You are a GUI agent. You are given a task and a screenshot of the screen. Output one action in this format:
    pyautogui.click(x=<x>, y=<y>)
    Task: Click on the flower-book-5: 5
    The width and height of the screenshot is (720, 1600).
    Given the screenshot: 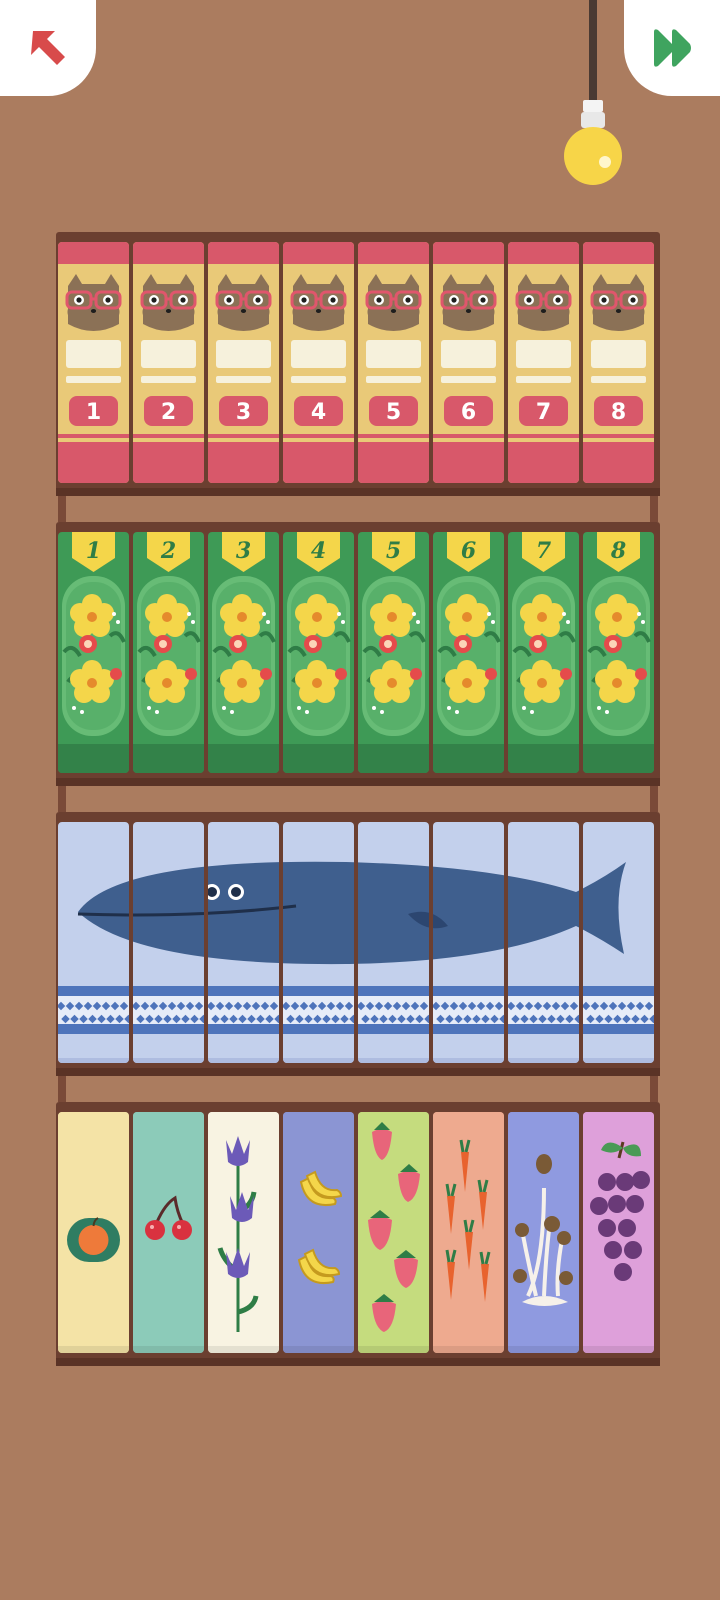 What is the action you would take?
    pyautogui.click(x=393, y=652)
    